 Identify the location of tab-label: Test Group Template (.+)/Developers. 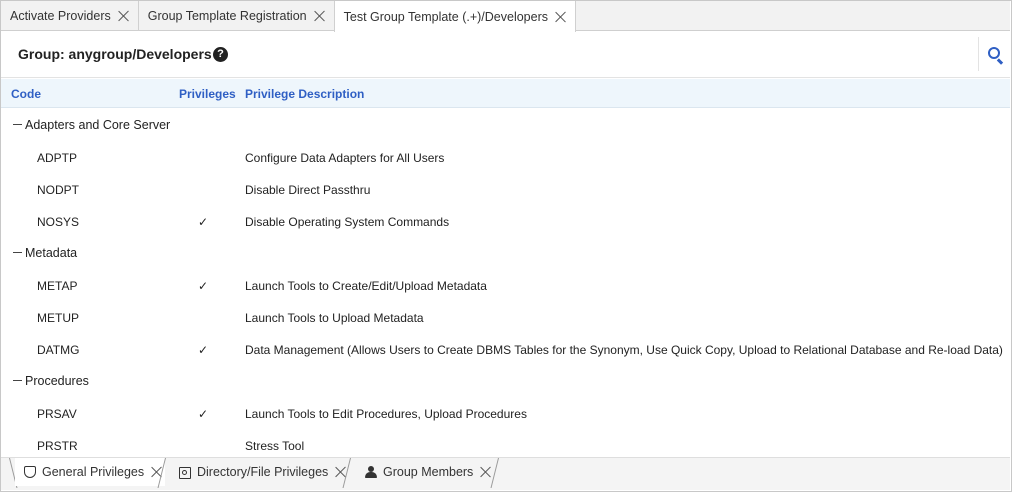
(446, 16).